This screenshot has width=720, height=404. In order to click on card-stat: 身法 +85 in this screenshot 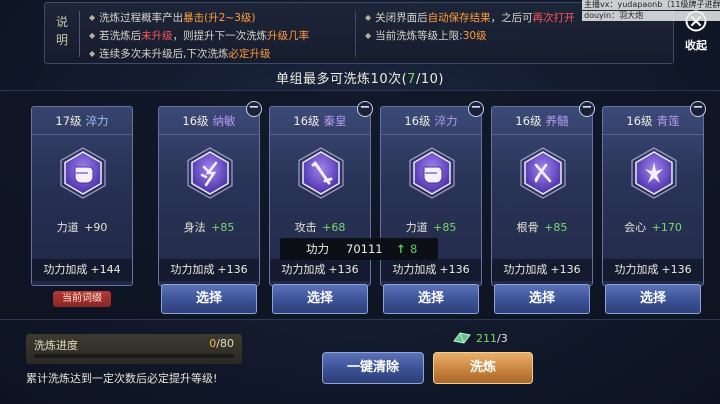, I will do `click(209, 227)`.